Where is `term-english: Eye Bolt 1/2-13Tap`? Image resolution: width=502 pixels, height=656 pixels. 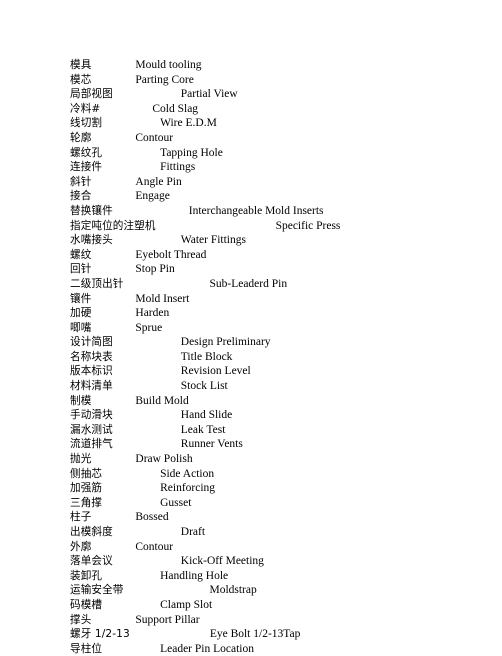
term-english: Eye Bolt 1/2-13Tap is located at coordinates (255, 634).